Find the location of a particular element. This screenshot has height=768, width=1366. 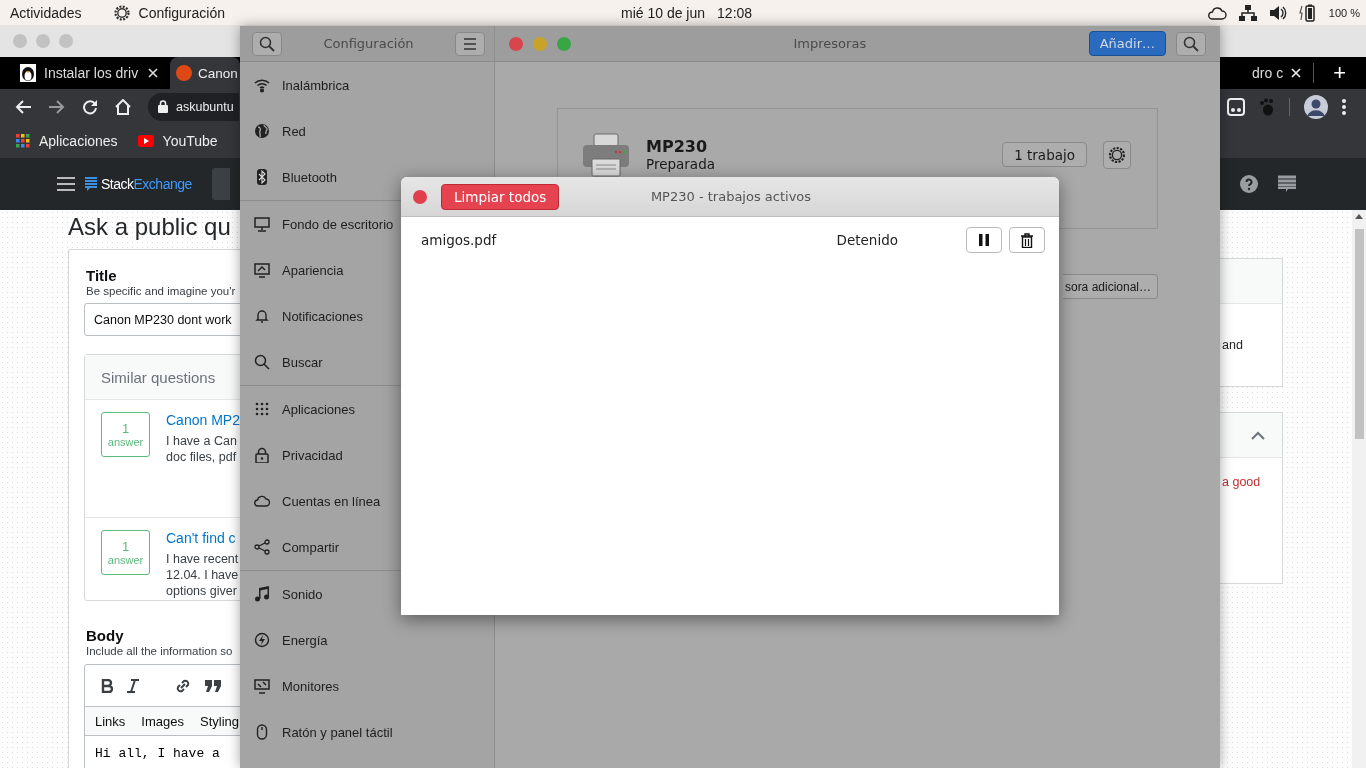

editor-help-tab: Links is located at coordinates (110, 721).